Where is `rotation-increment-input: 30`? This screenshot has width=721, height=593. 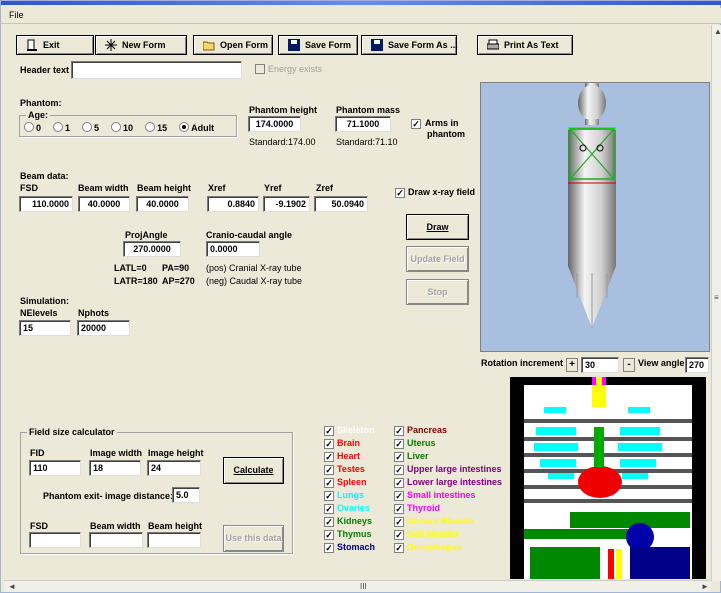
rotation-increment-input: 30 is located at coordinates (600, 365).